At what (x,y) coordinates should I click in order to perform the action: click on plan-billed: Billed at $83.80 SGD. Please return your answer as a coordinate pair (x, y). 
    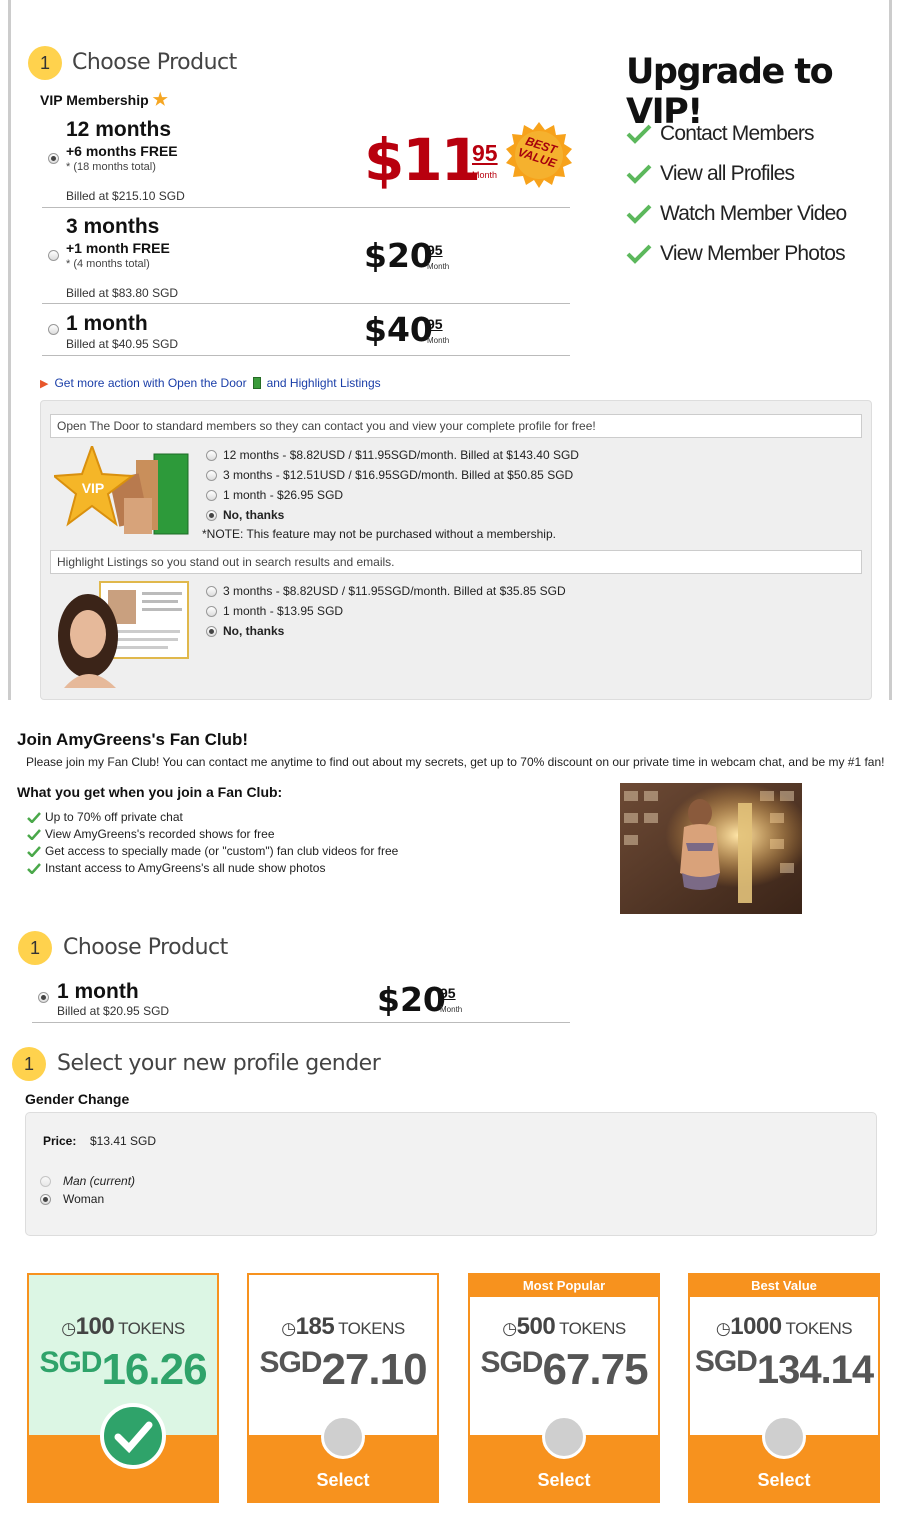
    Looking at the image, I should click on (122, 293).